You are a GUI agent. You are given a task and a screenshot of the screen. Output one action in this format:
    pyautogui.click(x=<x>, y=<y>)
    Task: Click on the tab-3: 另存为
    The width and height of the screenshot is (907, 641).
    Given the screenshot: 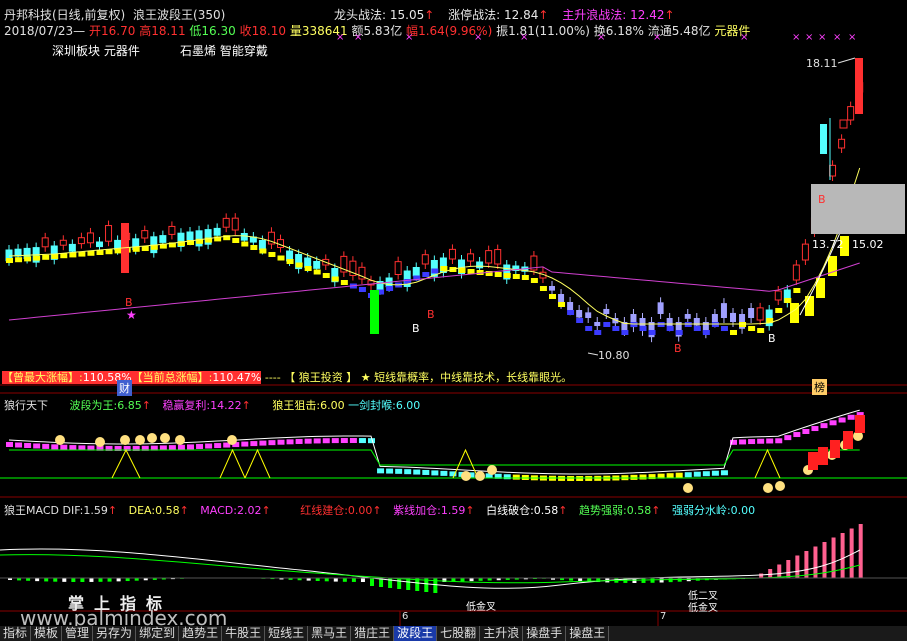 What is the action you would take?
    pyautogui.click(x=115, y=633)
    